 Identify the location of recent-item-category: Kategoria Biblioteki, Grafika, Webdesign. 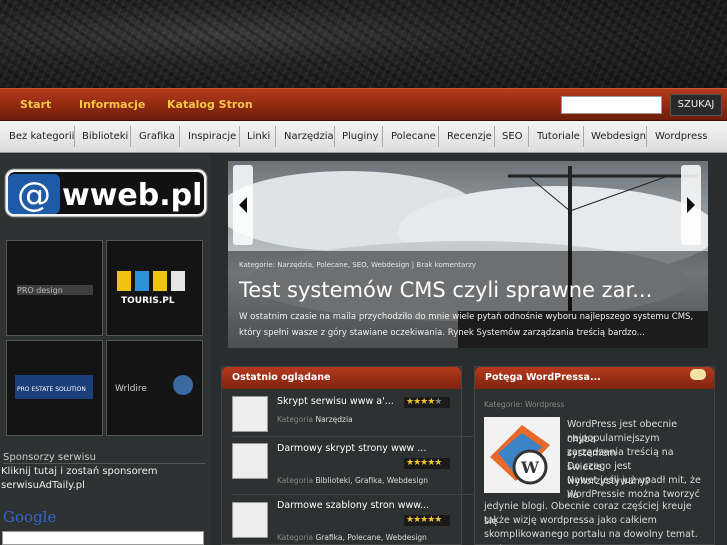
(352, 480).